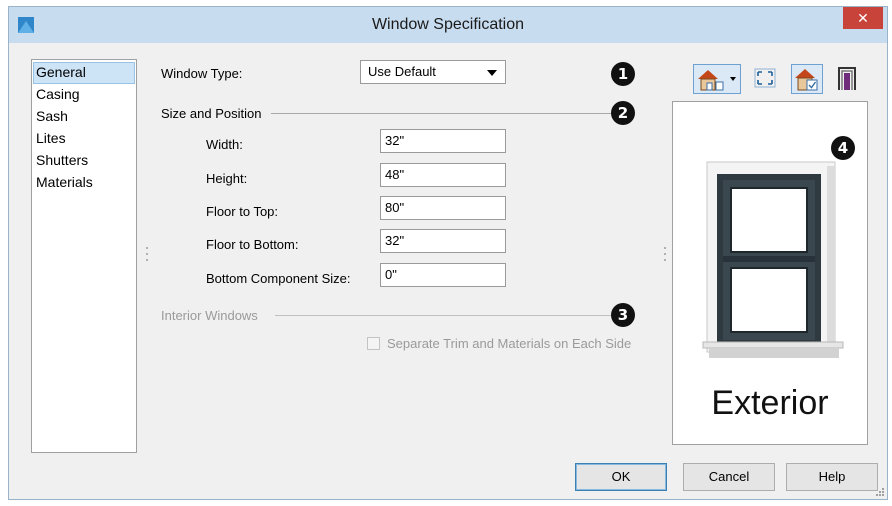  Describe the element at coordinates (252, 244) in the screenshot. I see `floor-to-bottom-label: Floor to Bottom:` at that location.